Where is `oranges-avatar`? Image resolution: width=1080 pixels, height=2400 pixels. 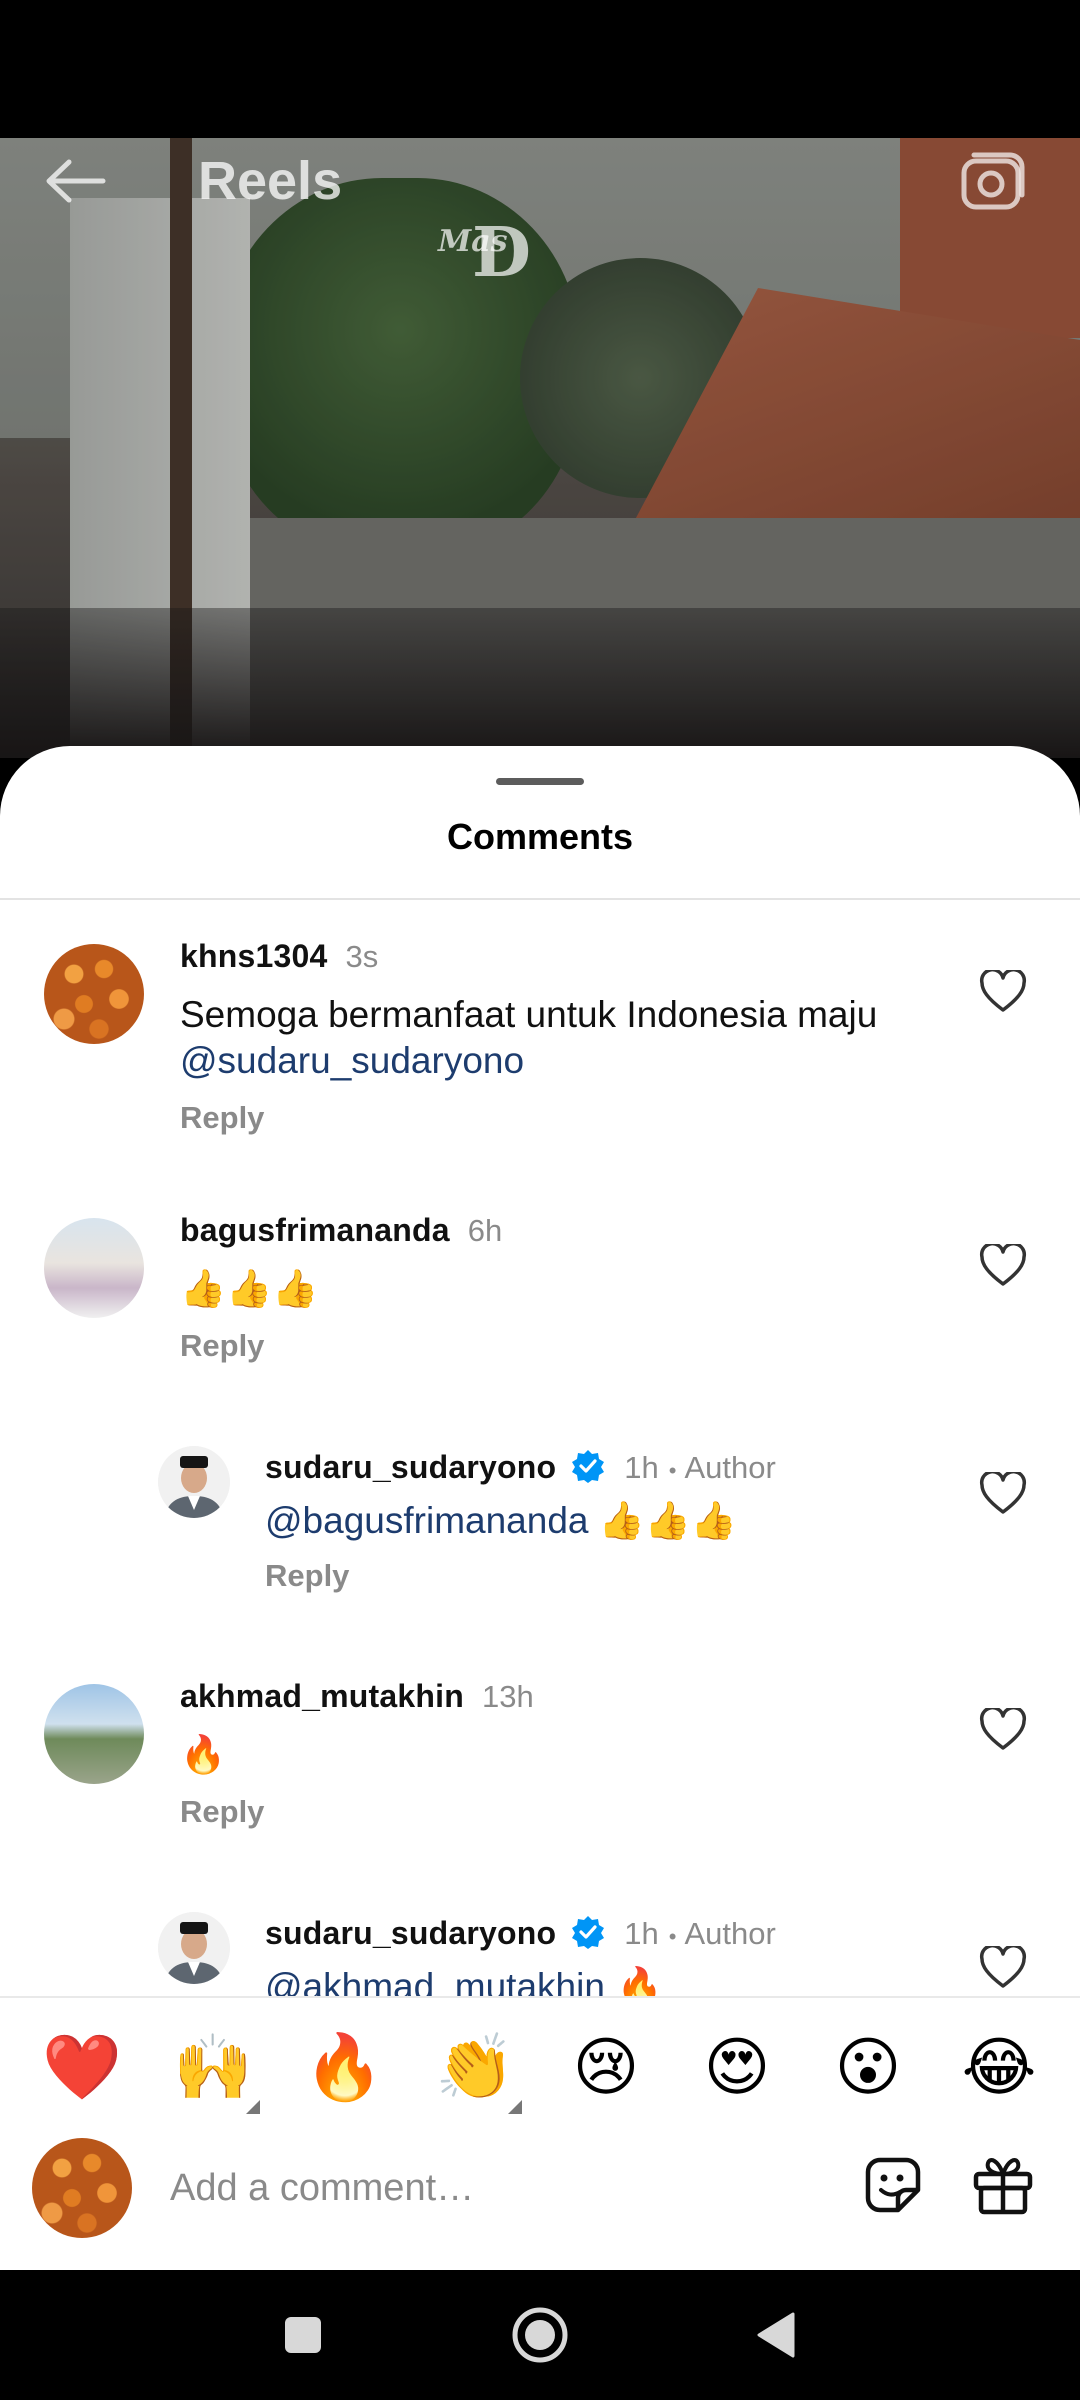
oranges-avatar is located at coordinates (94, 994).